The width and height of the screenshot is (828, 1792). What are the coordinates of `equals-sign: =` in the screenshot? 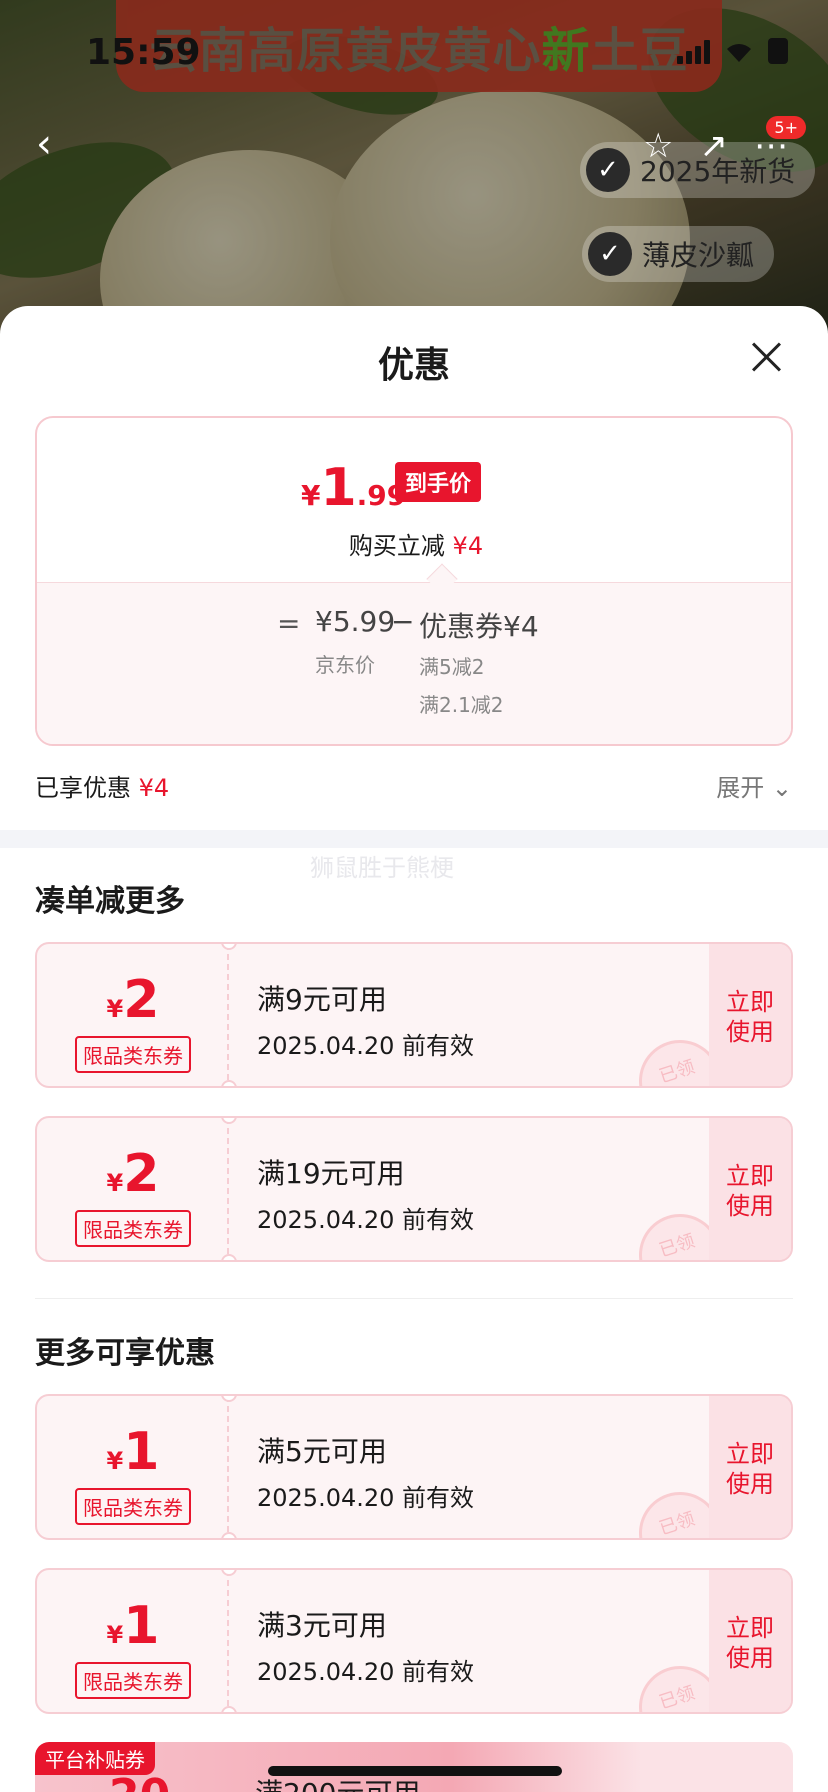 It's located at (289, 623).